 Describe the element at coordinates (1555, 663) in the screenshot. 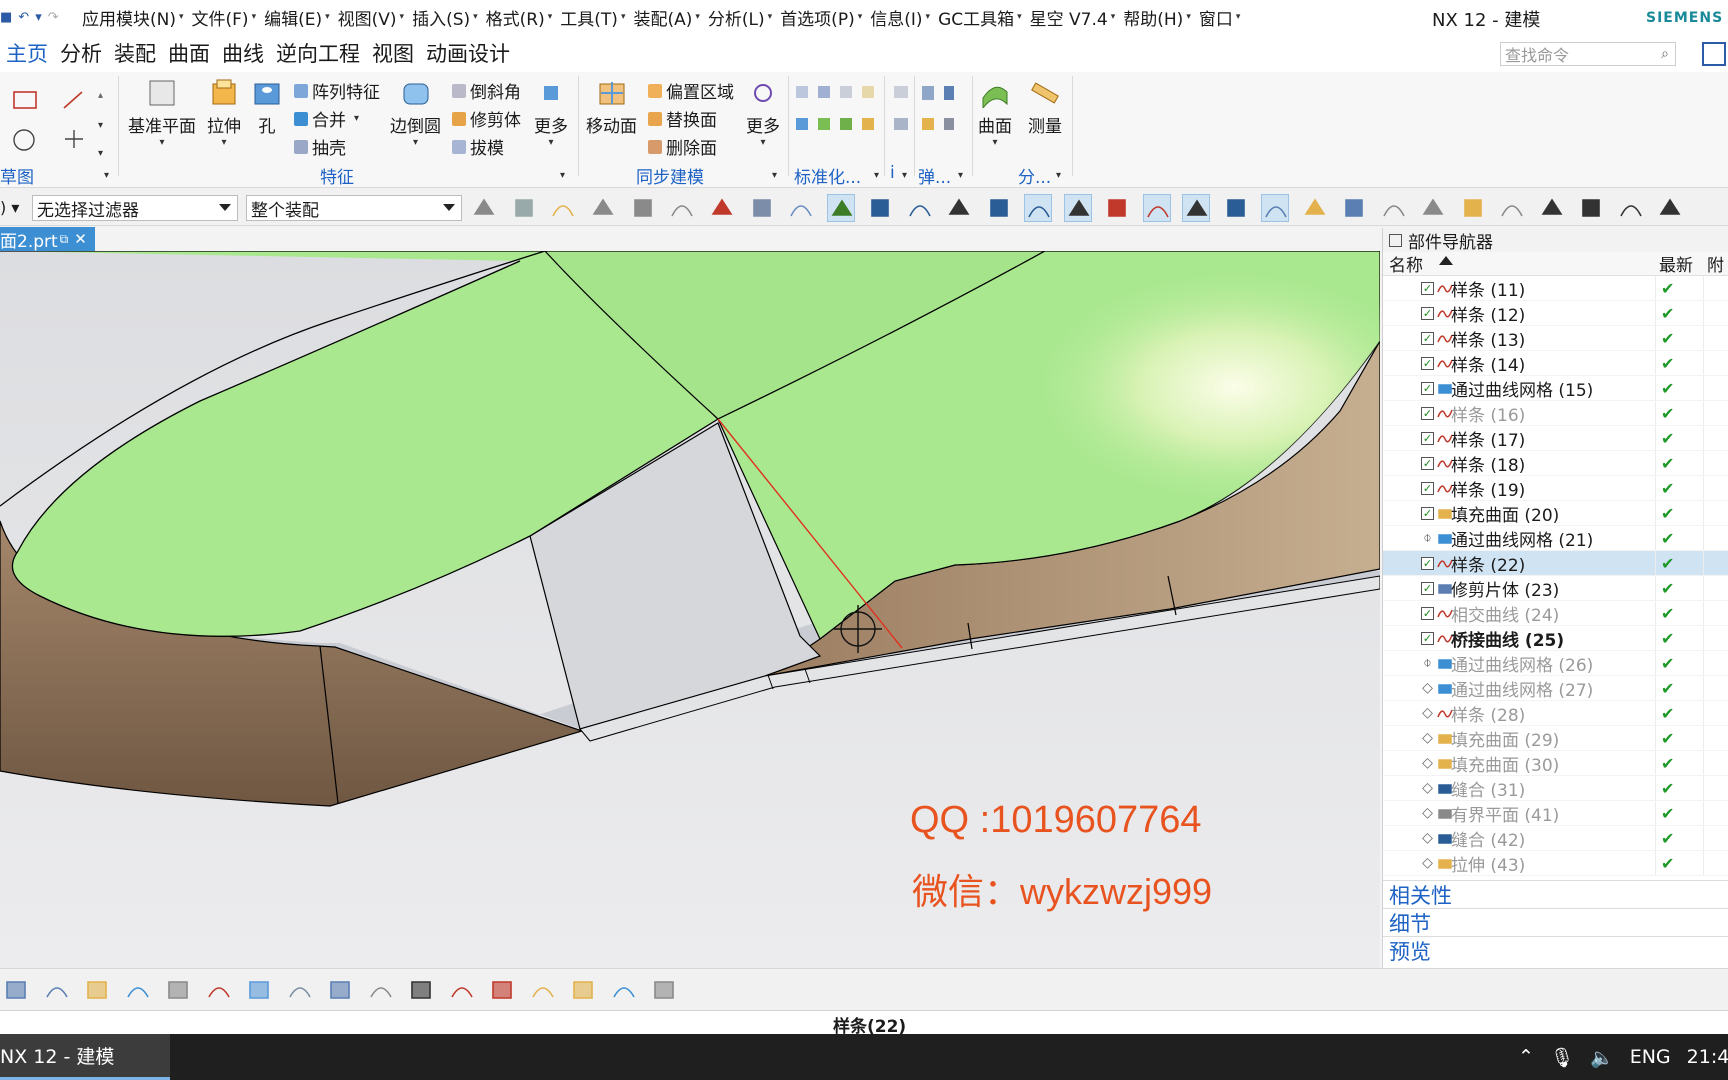

I see `feature-tree-row: ⌽ 通过曲线网格 (26) ✔` at that location.